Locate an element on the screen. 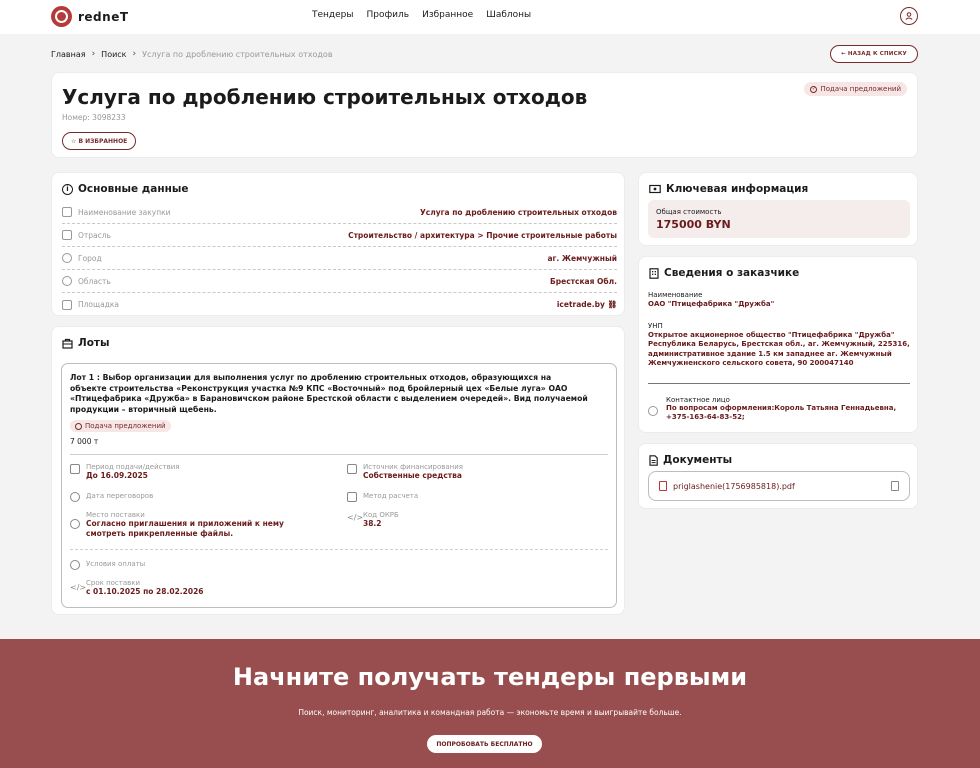  nav-templates: Шаблоны is located at coordinates (508, 15).